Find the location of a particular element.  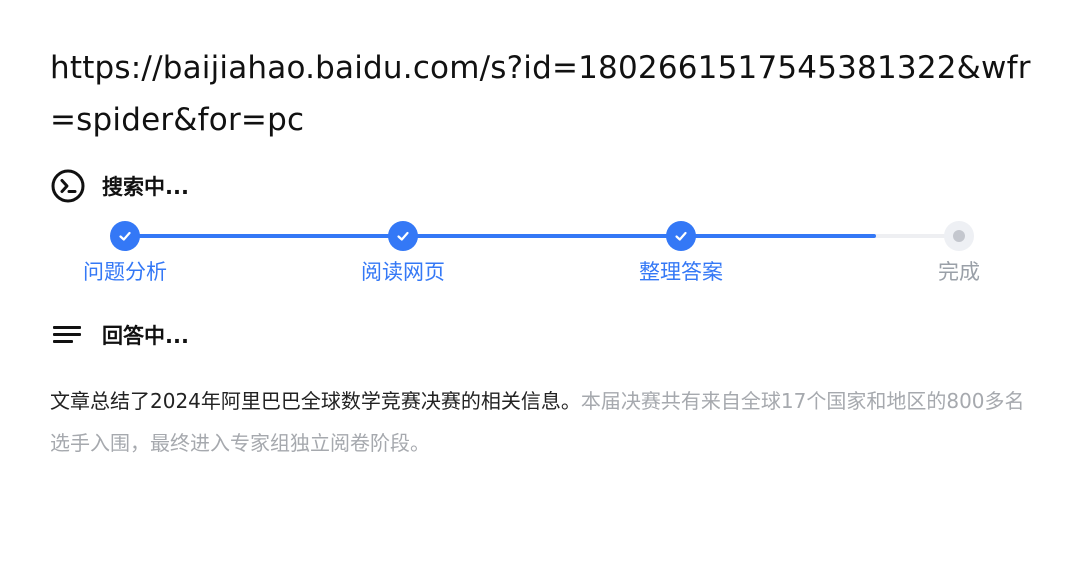

terminal-icon is located at coordinates (68, 186).